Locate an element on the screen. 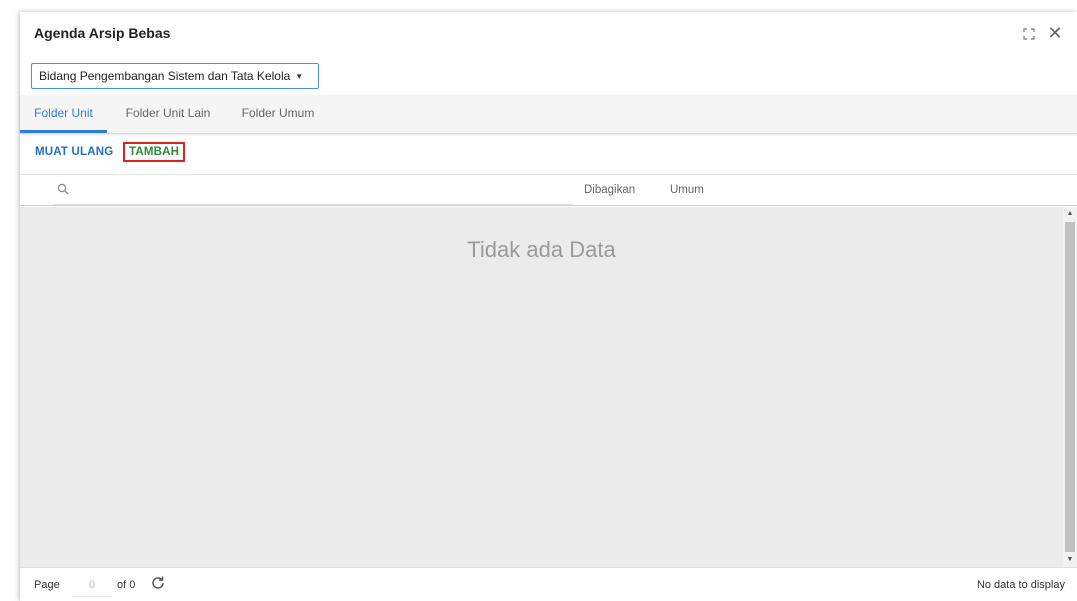  pagination-bar: Page of 0 No data to display is located at coordinates (548, 584).